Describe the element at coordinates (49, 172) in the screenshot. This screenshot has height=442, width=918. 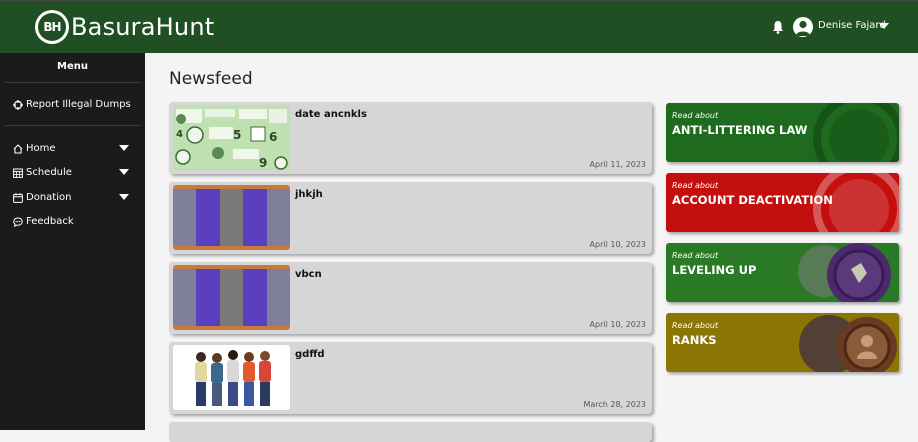
I see `sidebar-item-label: Schedule` at that location.